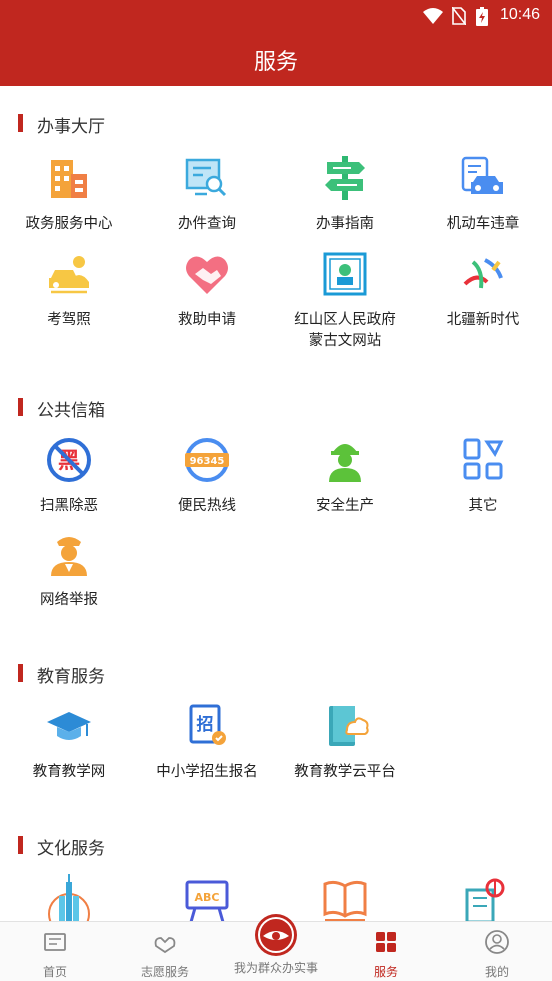 The image size is (552, 981). Describe the element at coordinates (345, 506) in the screenshot. I see `service-label: 安全生产` at that location.